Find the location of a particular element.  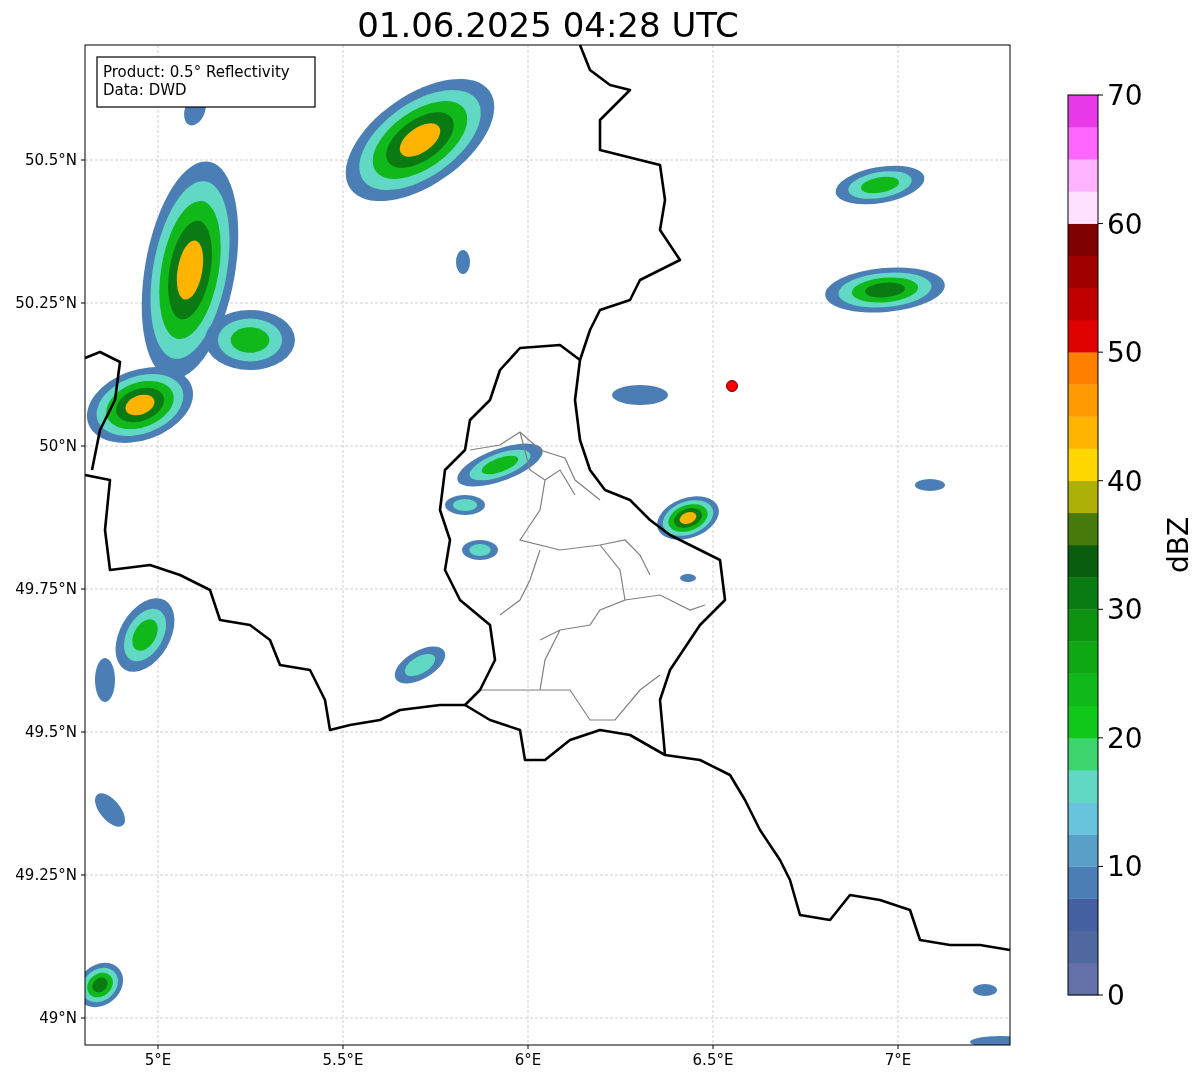

info-text: Data: DWD is located at coordinates (145, 90).